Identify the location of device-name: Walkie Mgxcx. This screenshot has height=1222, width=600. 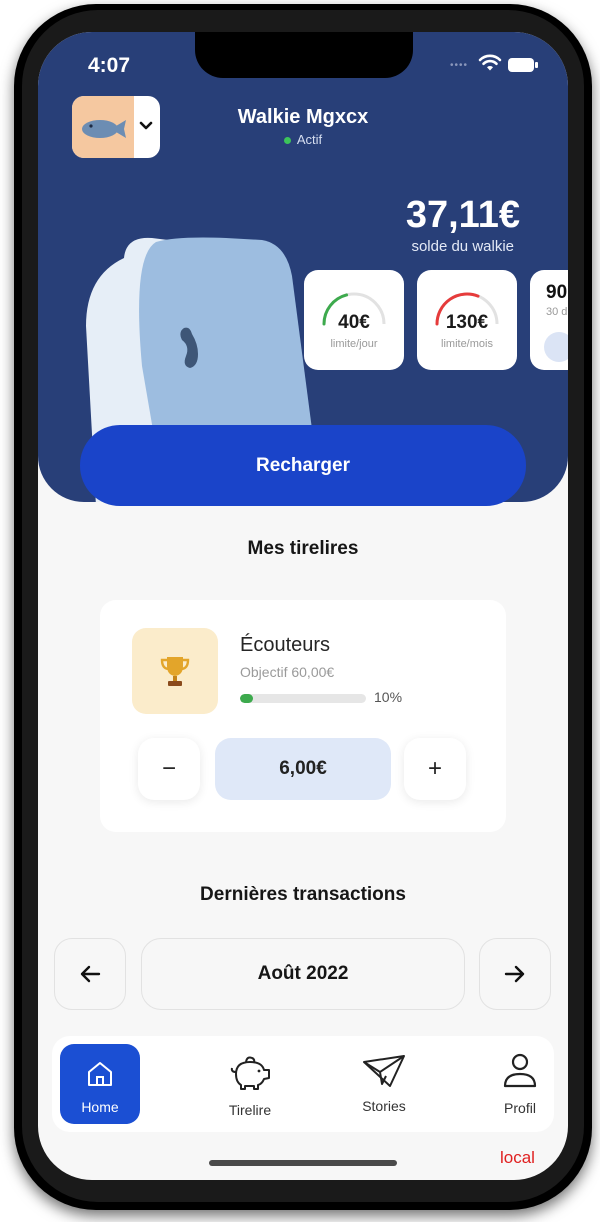
(303, 117).